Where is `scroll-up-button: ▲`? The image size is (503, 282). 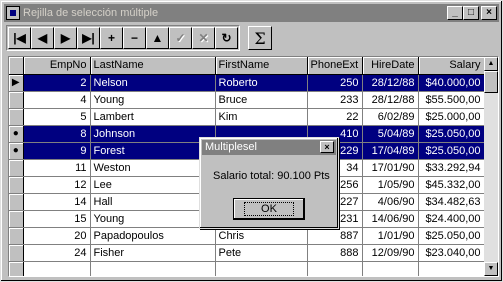
scroll-up-button: ▲ is located at coordinates (491, 64).